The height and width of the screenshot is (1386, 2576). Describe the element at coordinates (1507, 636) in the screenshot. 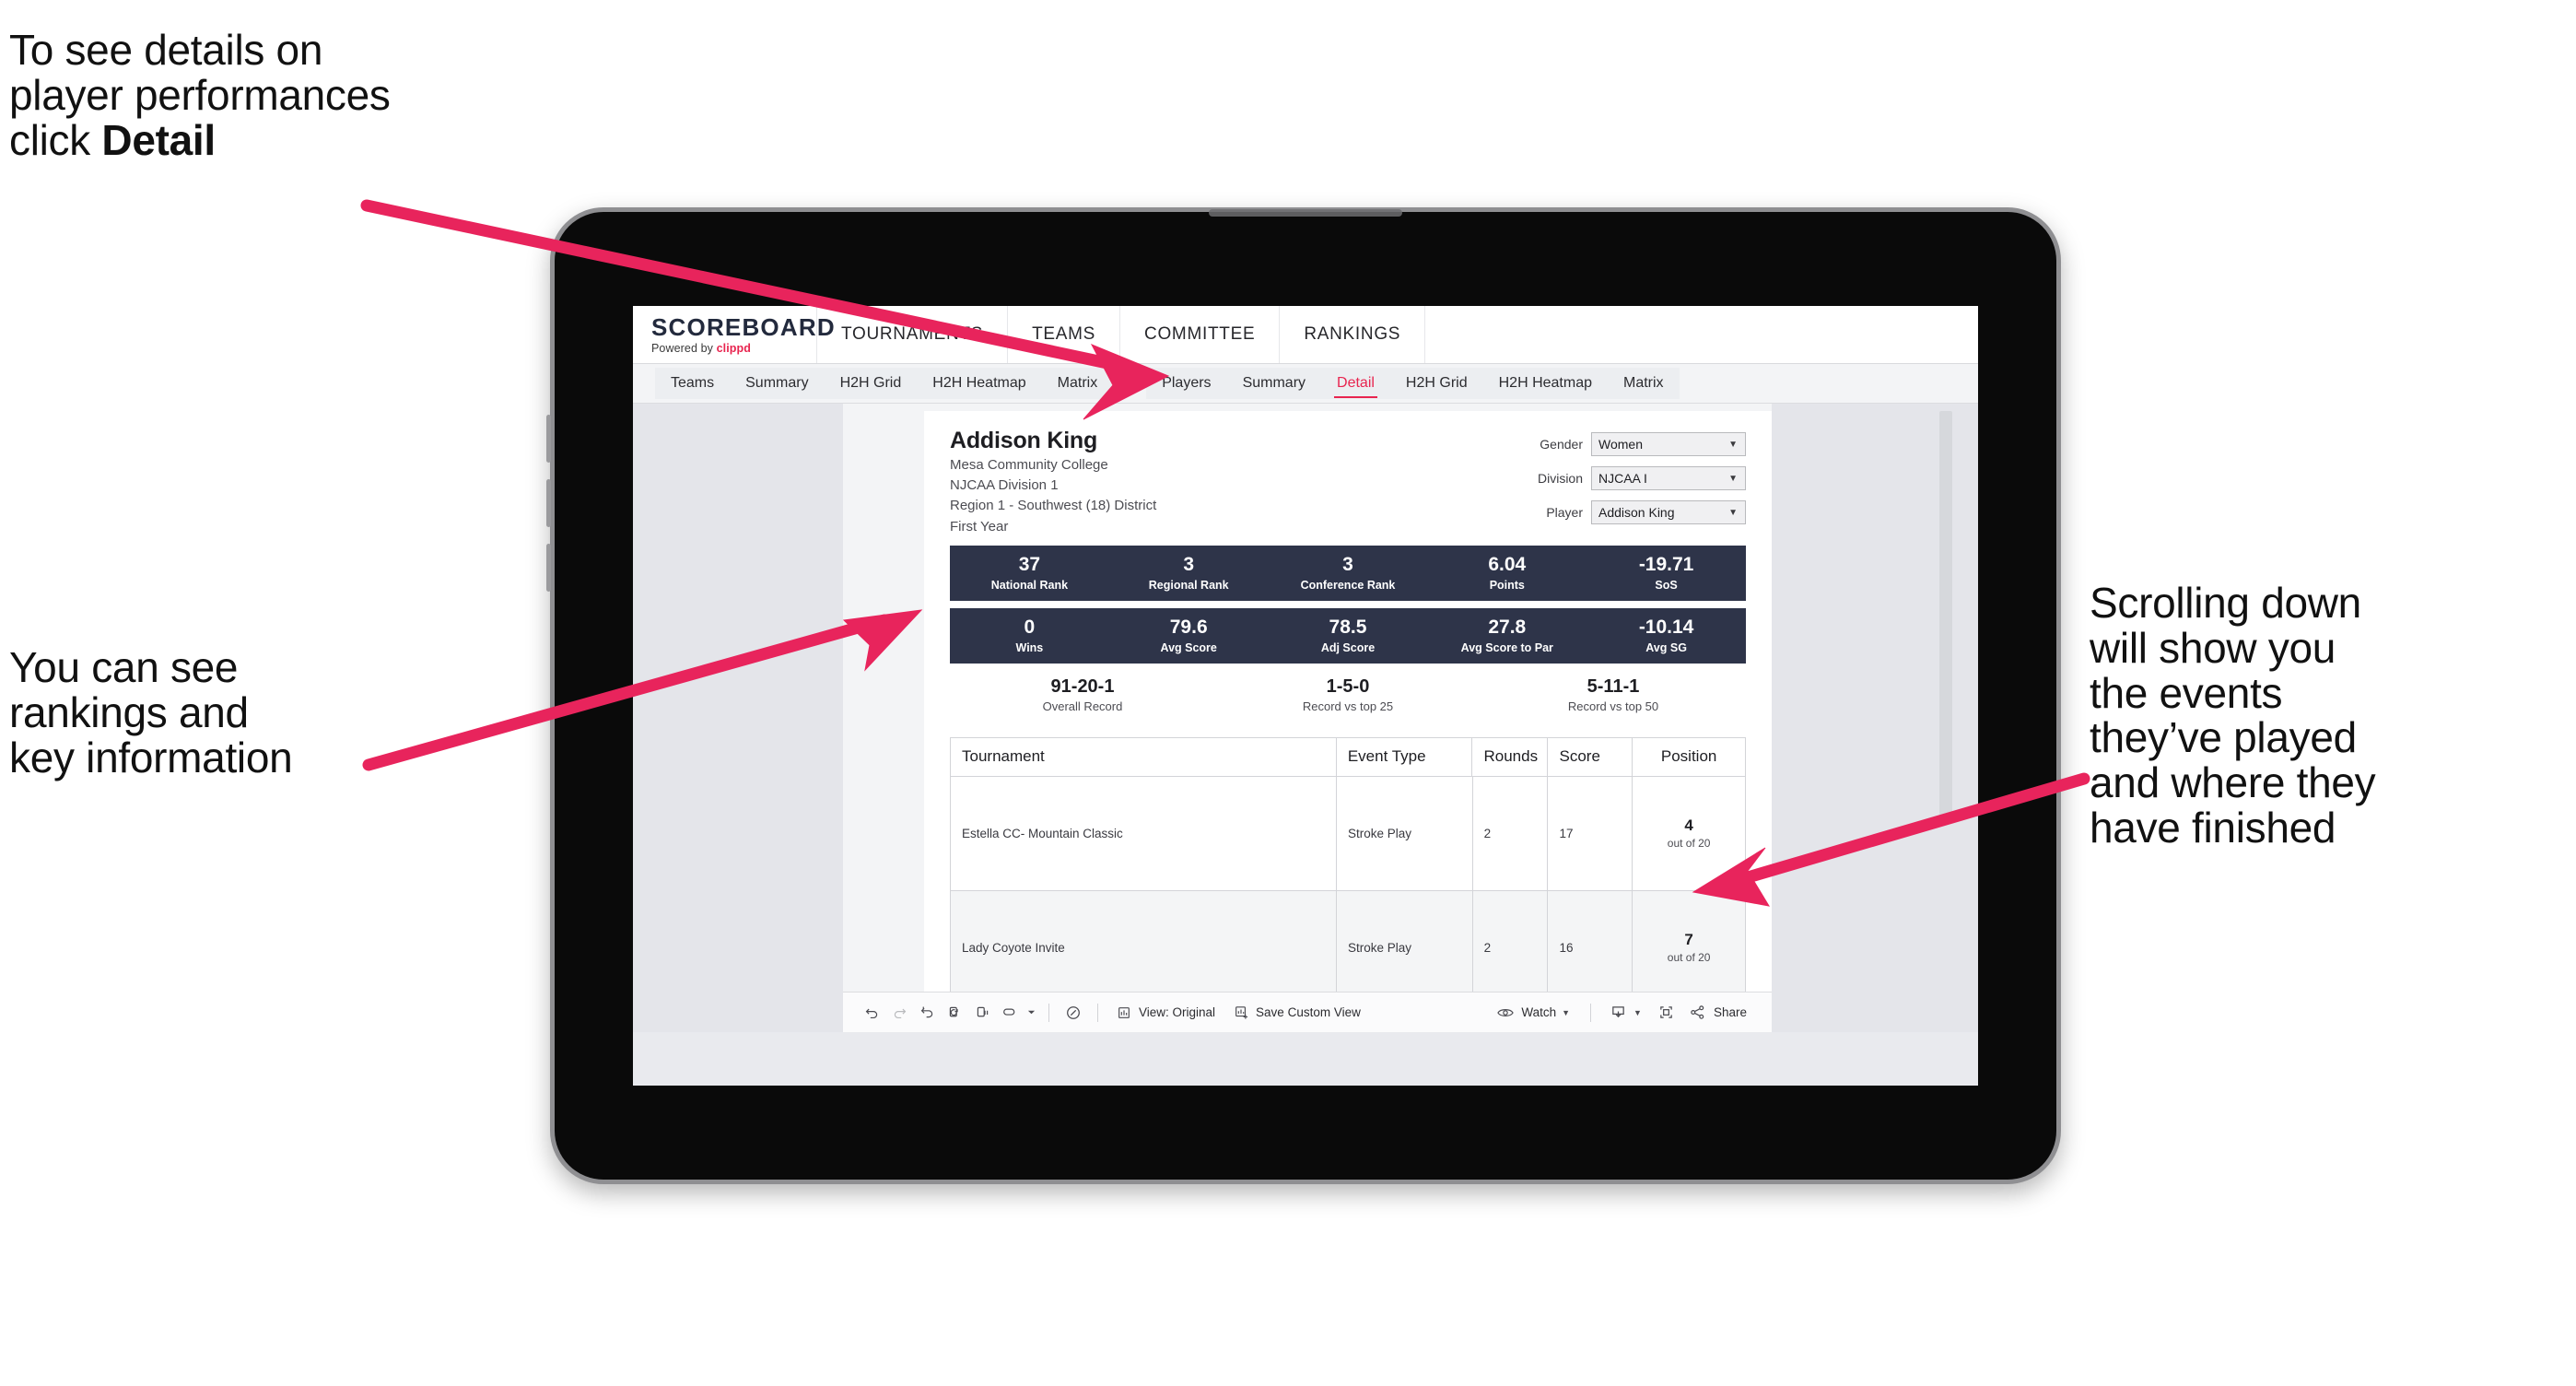

I see `stat-avg-score-to-par: 27.8 Avg Score to Par` at that location.